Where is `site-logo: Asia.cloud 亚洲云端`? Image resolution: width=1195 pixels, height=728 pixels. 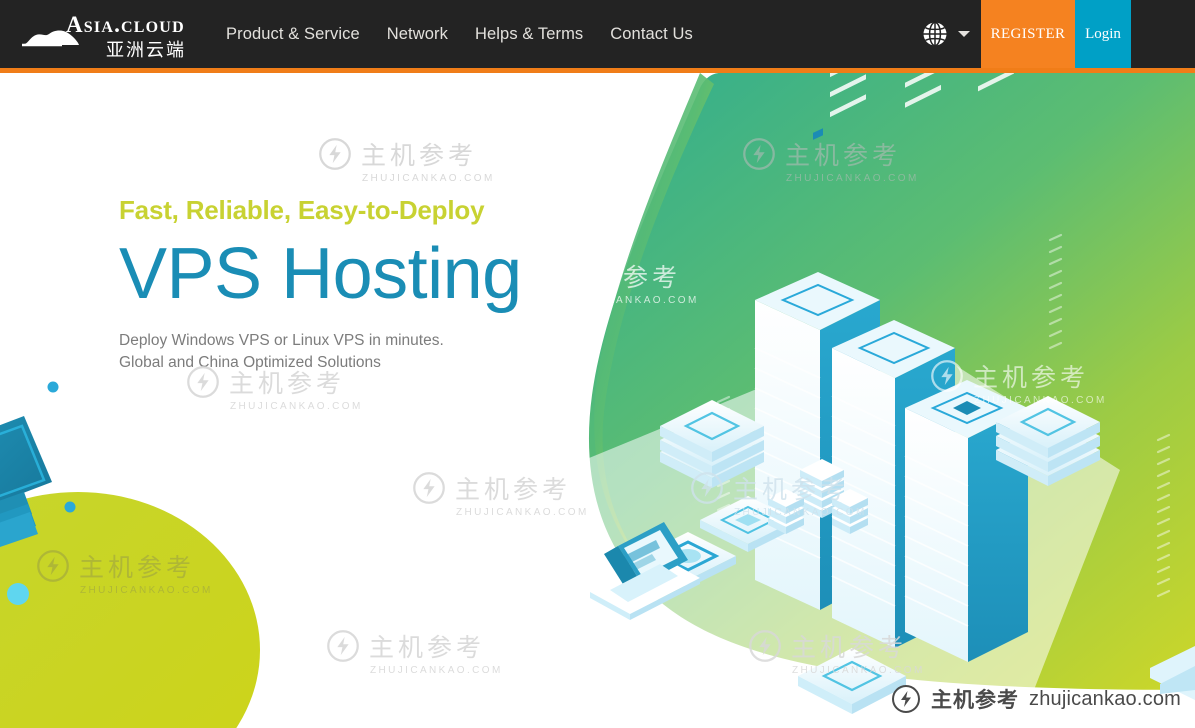
site-logo: Asia.cloud 亚洲云端 is located at coordinates (119, 35).